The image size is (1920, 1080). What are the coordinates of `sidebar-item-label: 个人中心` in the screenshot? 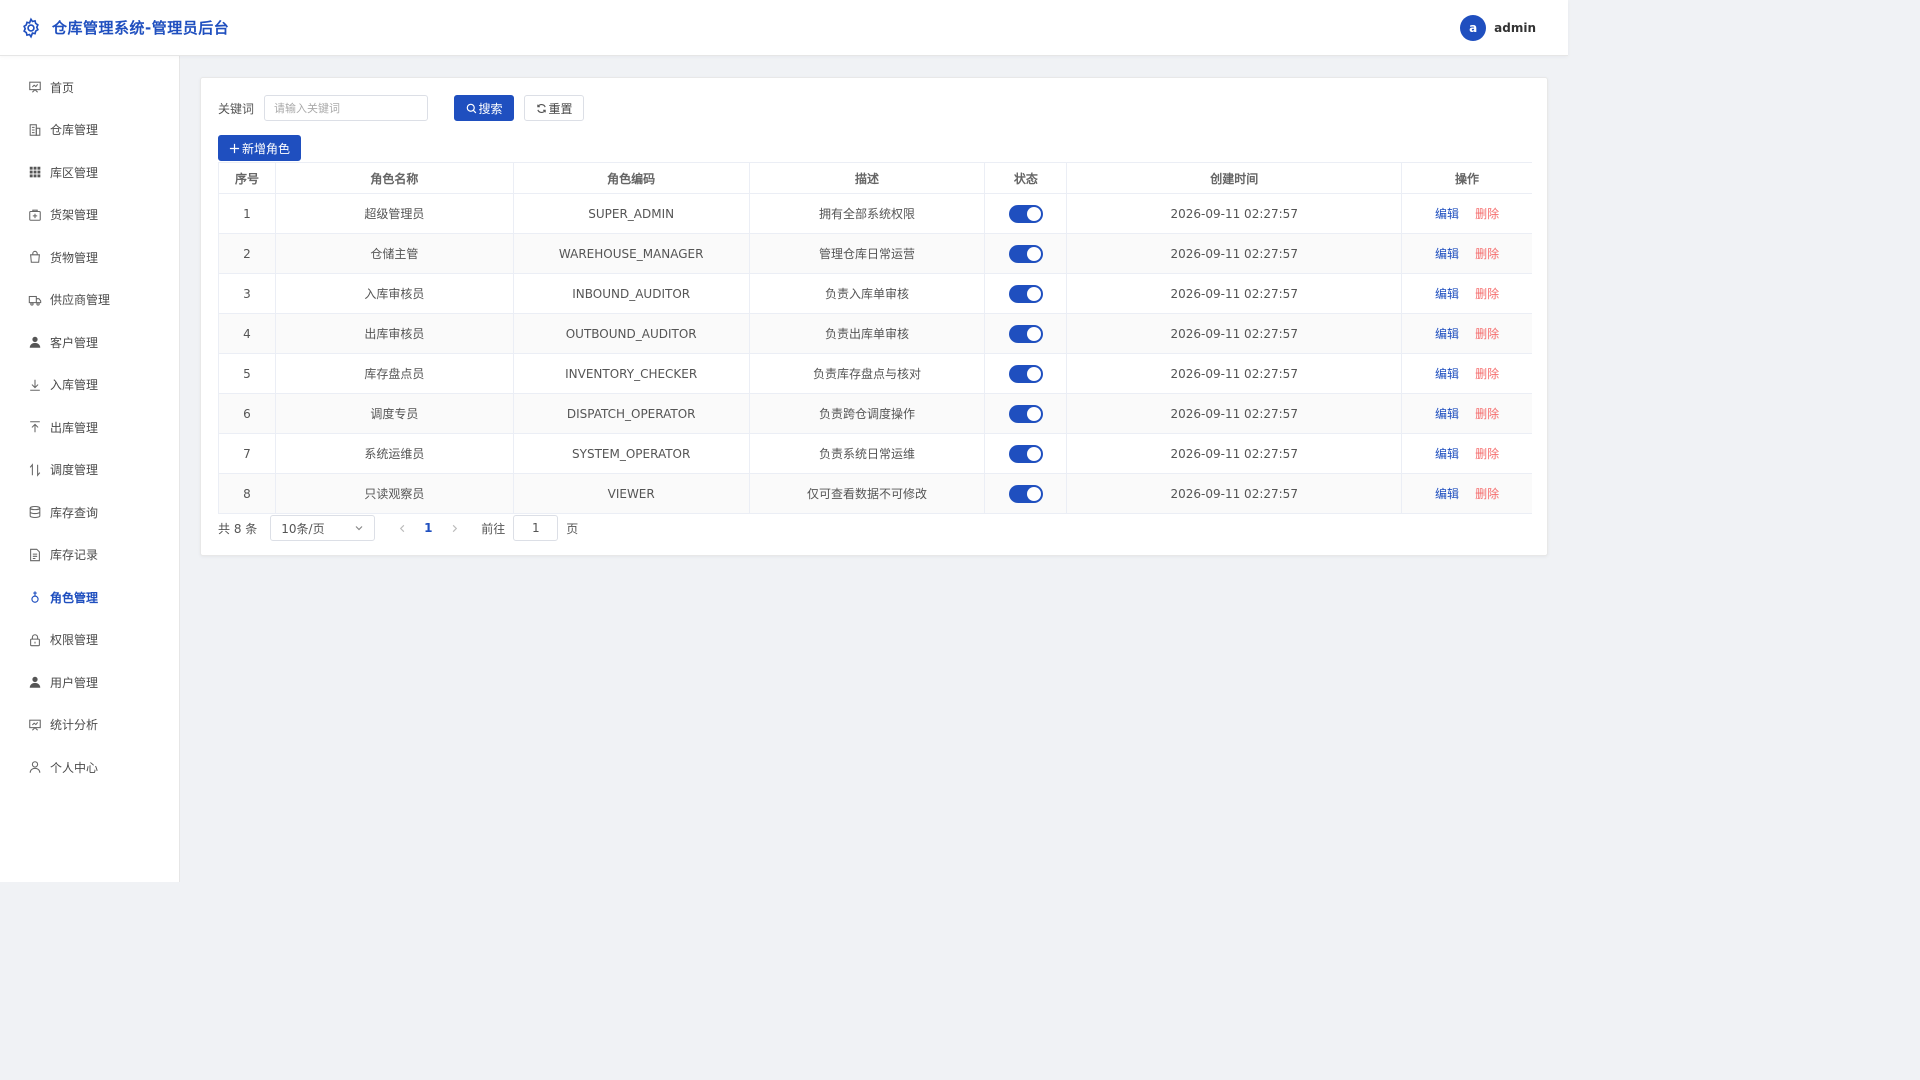 It's located at (74, 767).